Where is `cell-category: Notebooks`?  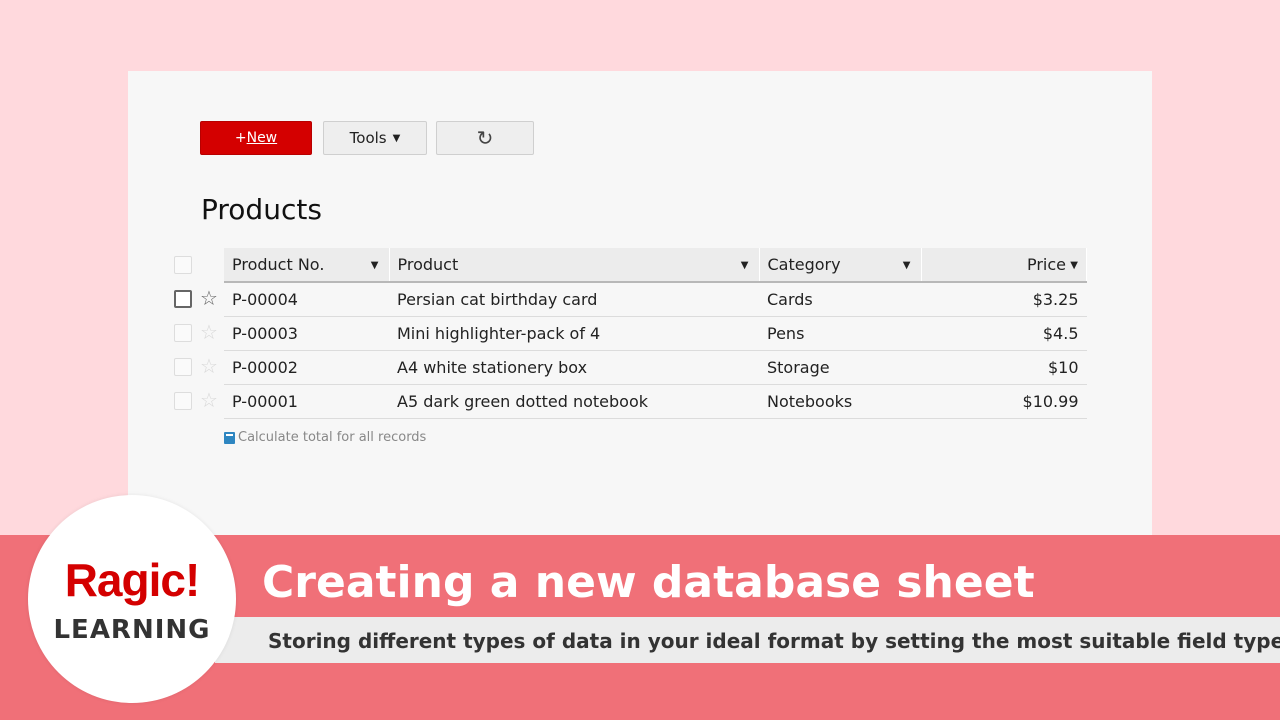
cell-category: Notebooks is located at coordinates (840, 401).